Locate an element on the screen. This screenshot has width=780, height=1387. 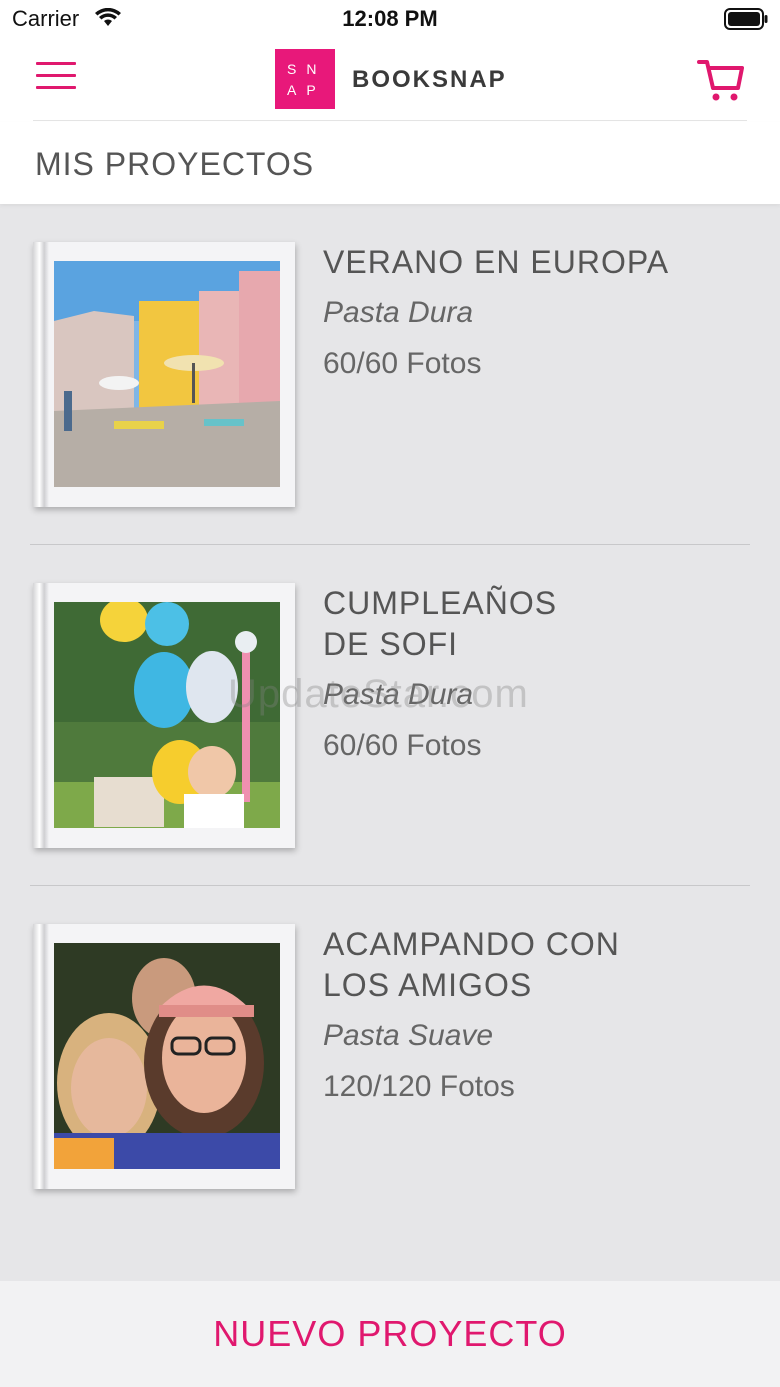
project-title: CUMPLEAÑOS DE SOFI is located at coordinates (440, 623).